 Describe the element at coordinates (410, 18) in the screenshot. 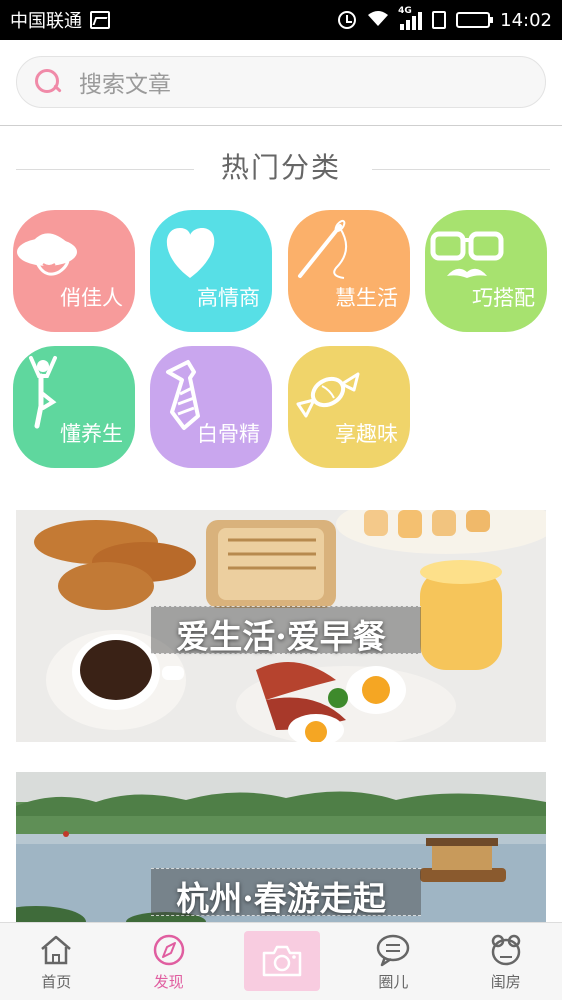

I see `signal-icon: 4G` at that location.